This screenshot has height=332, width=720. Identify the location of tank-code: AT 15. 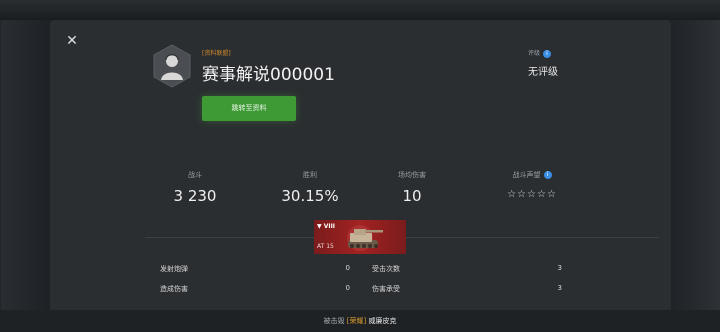
(325, 246).